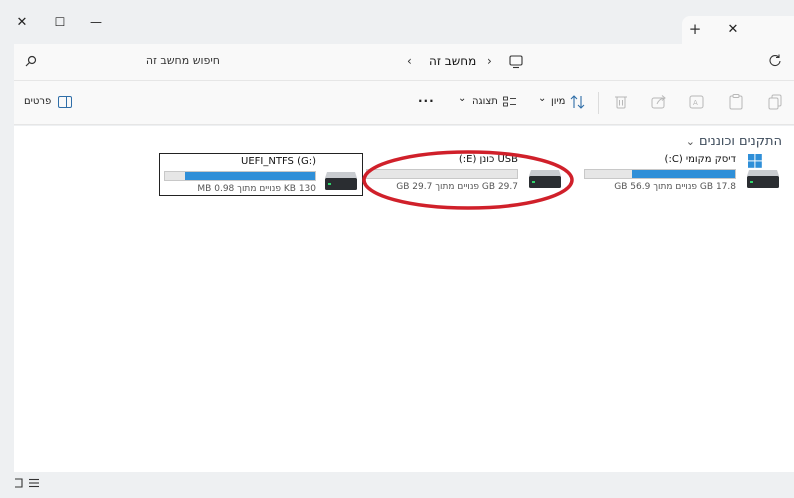 This screenshot has height=498, width=794. I want to click on search-icon, so click(31, 61).